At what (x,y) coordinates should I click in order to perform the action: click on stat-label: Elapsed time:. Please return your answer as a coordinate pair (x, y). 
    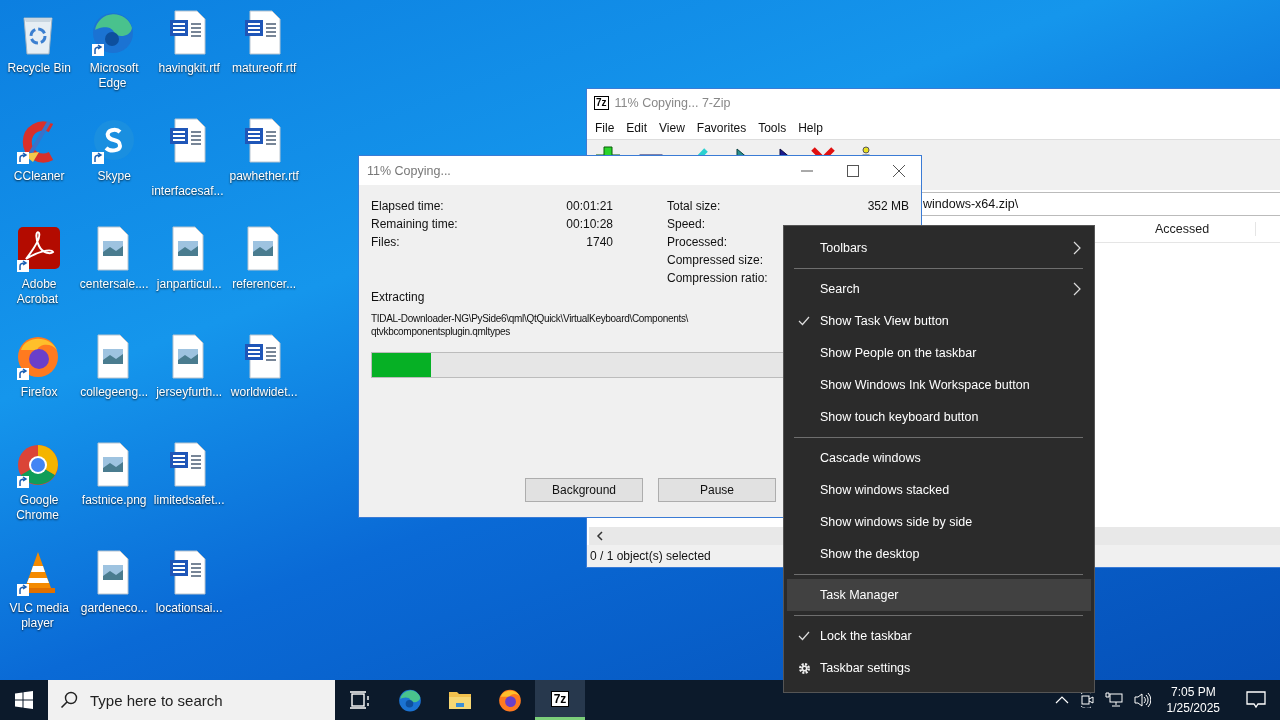
    Looking at the image, I should click on (407, 207).